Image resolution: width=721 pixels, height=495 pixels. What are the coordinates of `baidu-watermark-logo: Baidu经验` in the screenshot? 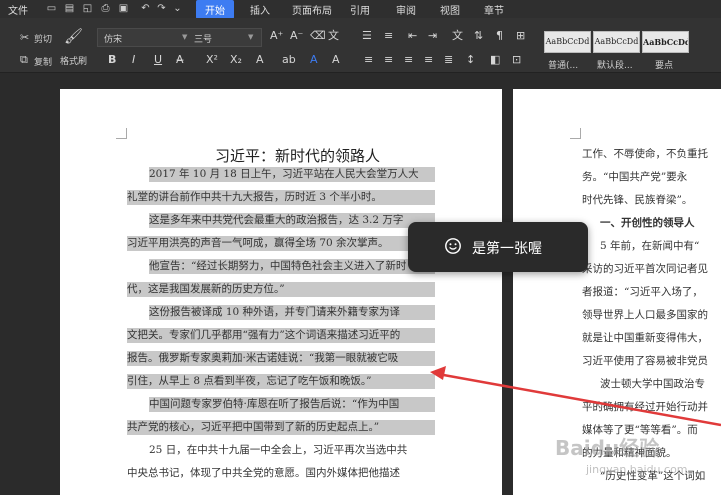 It's located at (607, 448).